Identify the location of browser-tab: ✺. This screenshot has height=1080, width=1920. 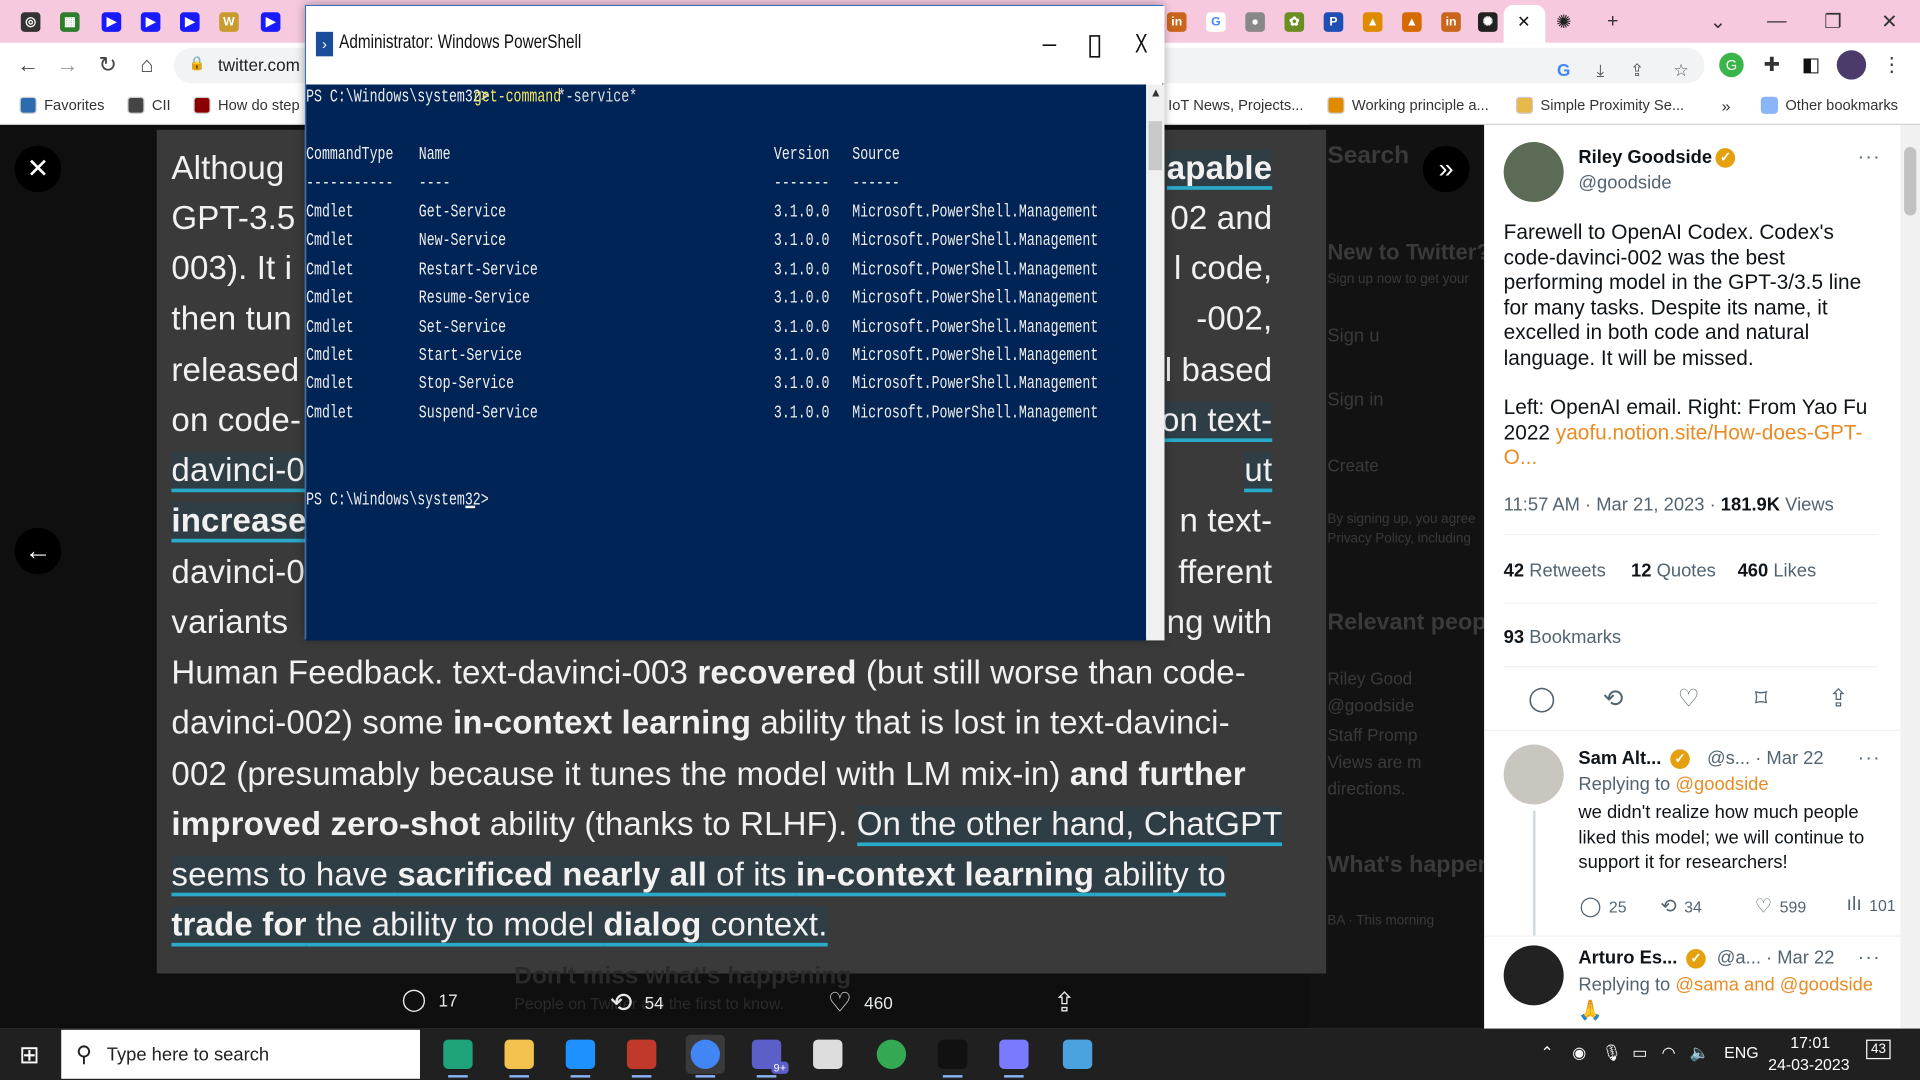
(1488, 22).